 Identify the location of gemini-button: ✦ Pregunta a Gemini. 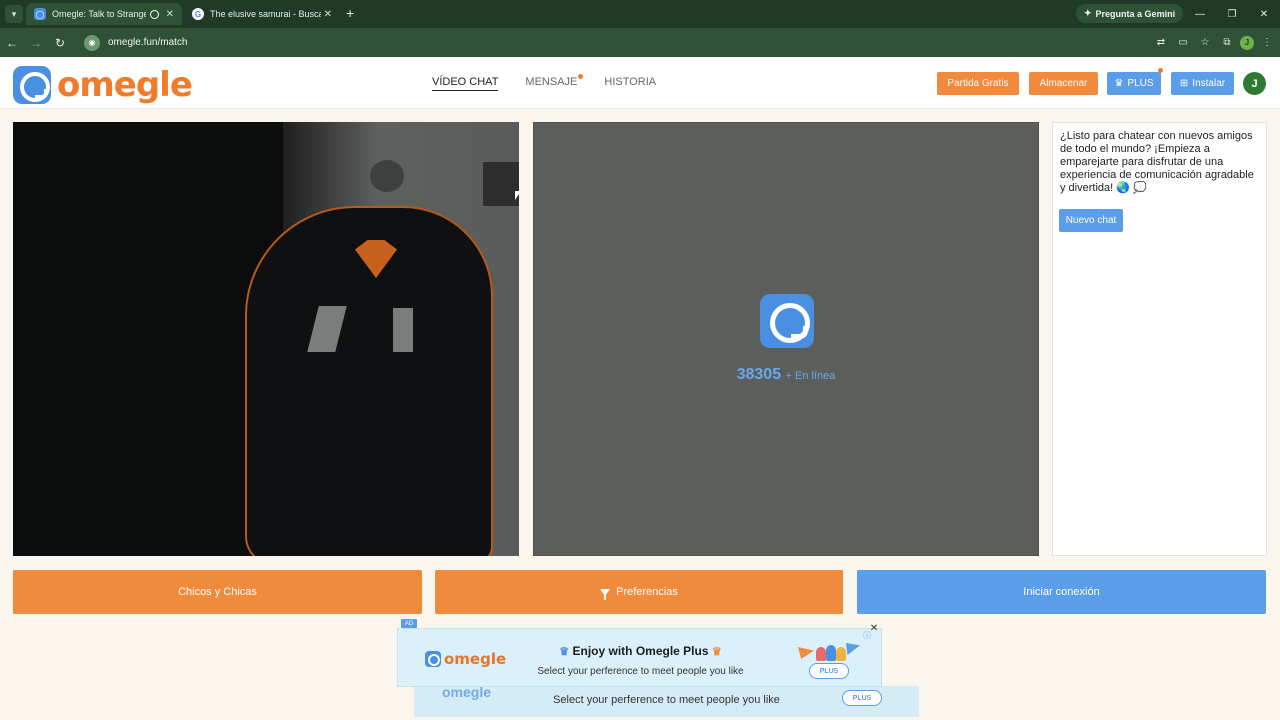
(1130, 13).